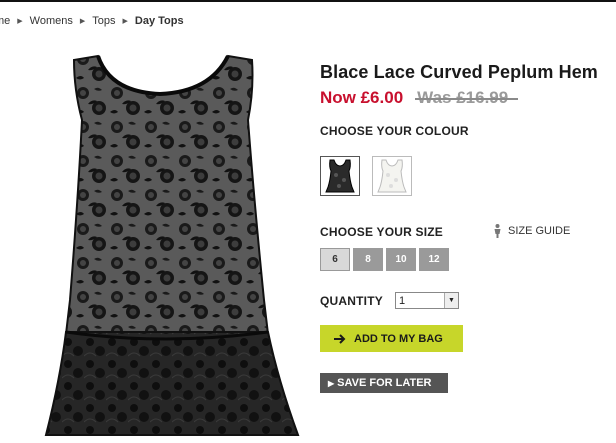 Image resolution: width=616 pixels, height=443 pixels. I want to click on price-row: Now £6.00 Was £16.99, so click(419, 98).